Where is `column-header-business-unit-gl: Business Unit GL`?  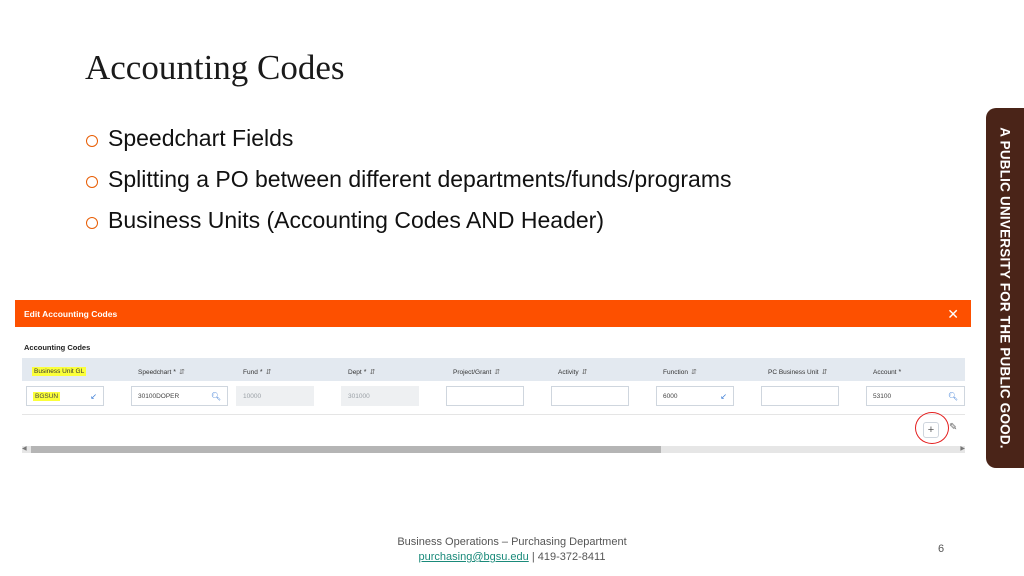 column-header-business-unit-gl: Business Unit GL is located at coordinates (59, 371).